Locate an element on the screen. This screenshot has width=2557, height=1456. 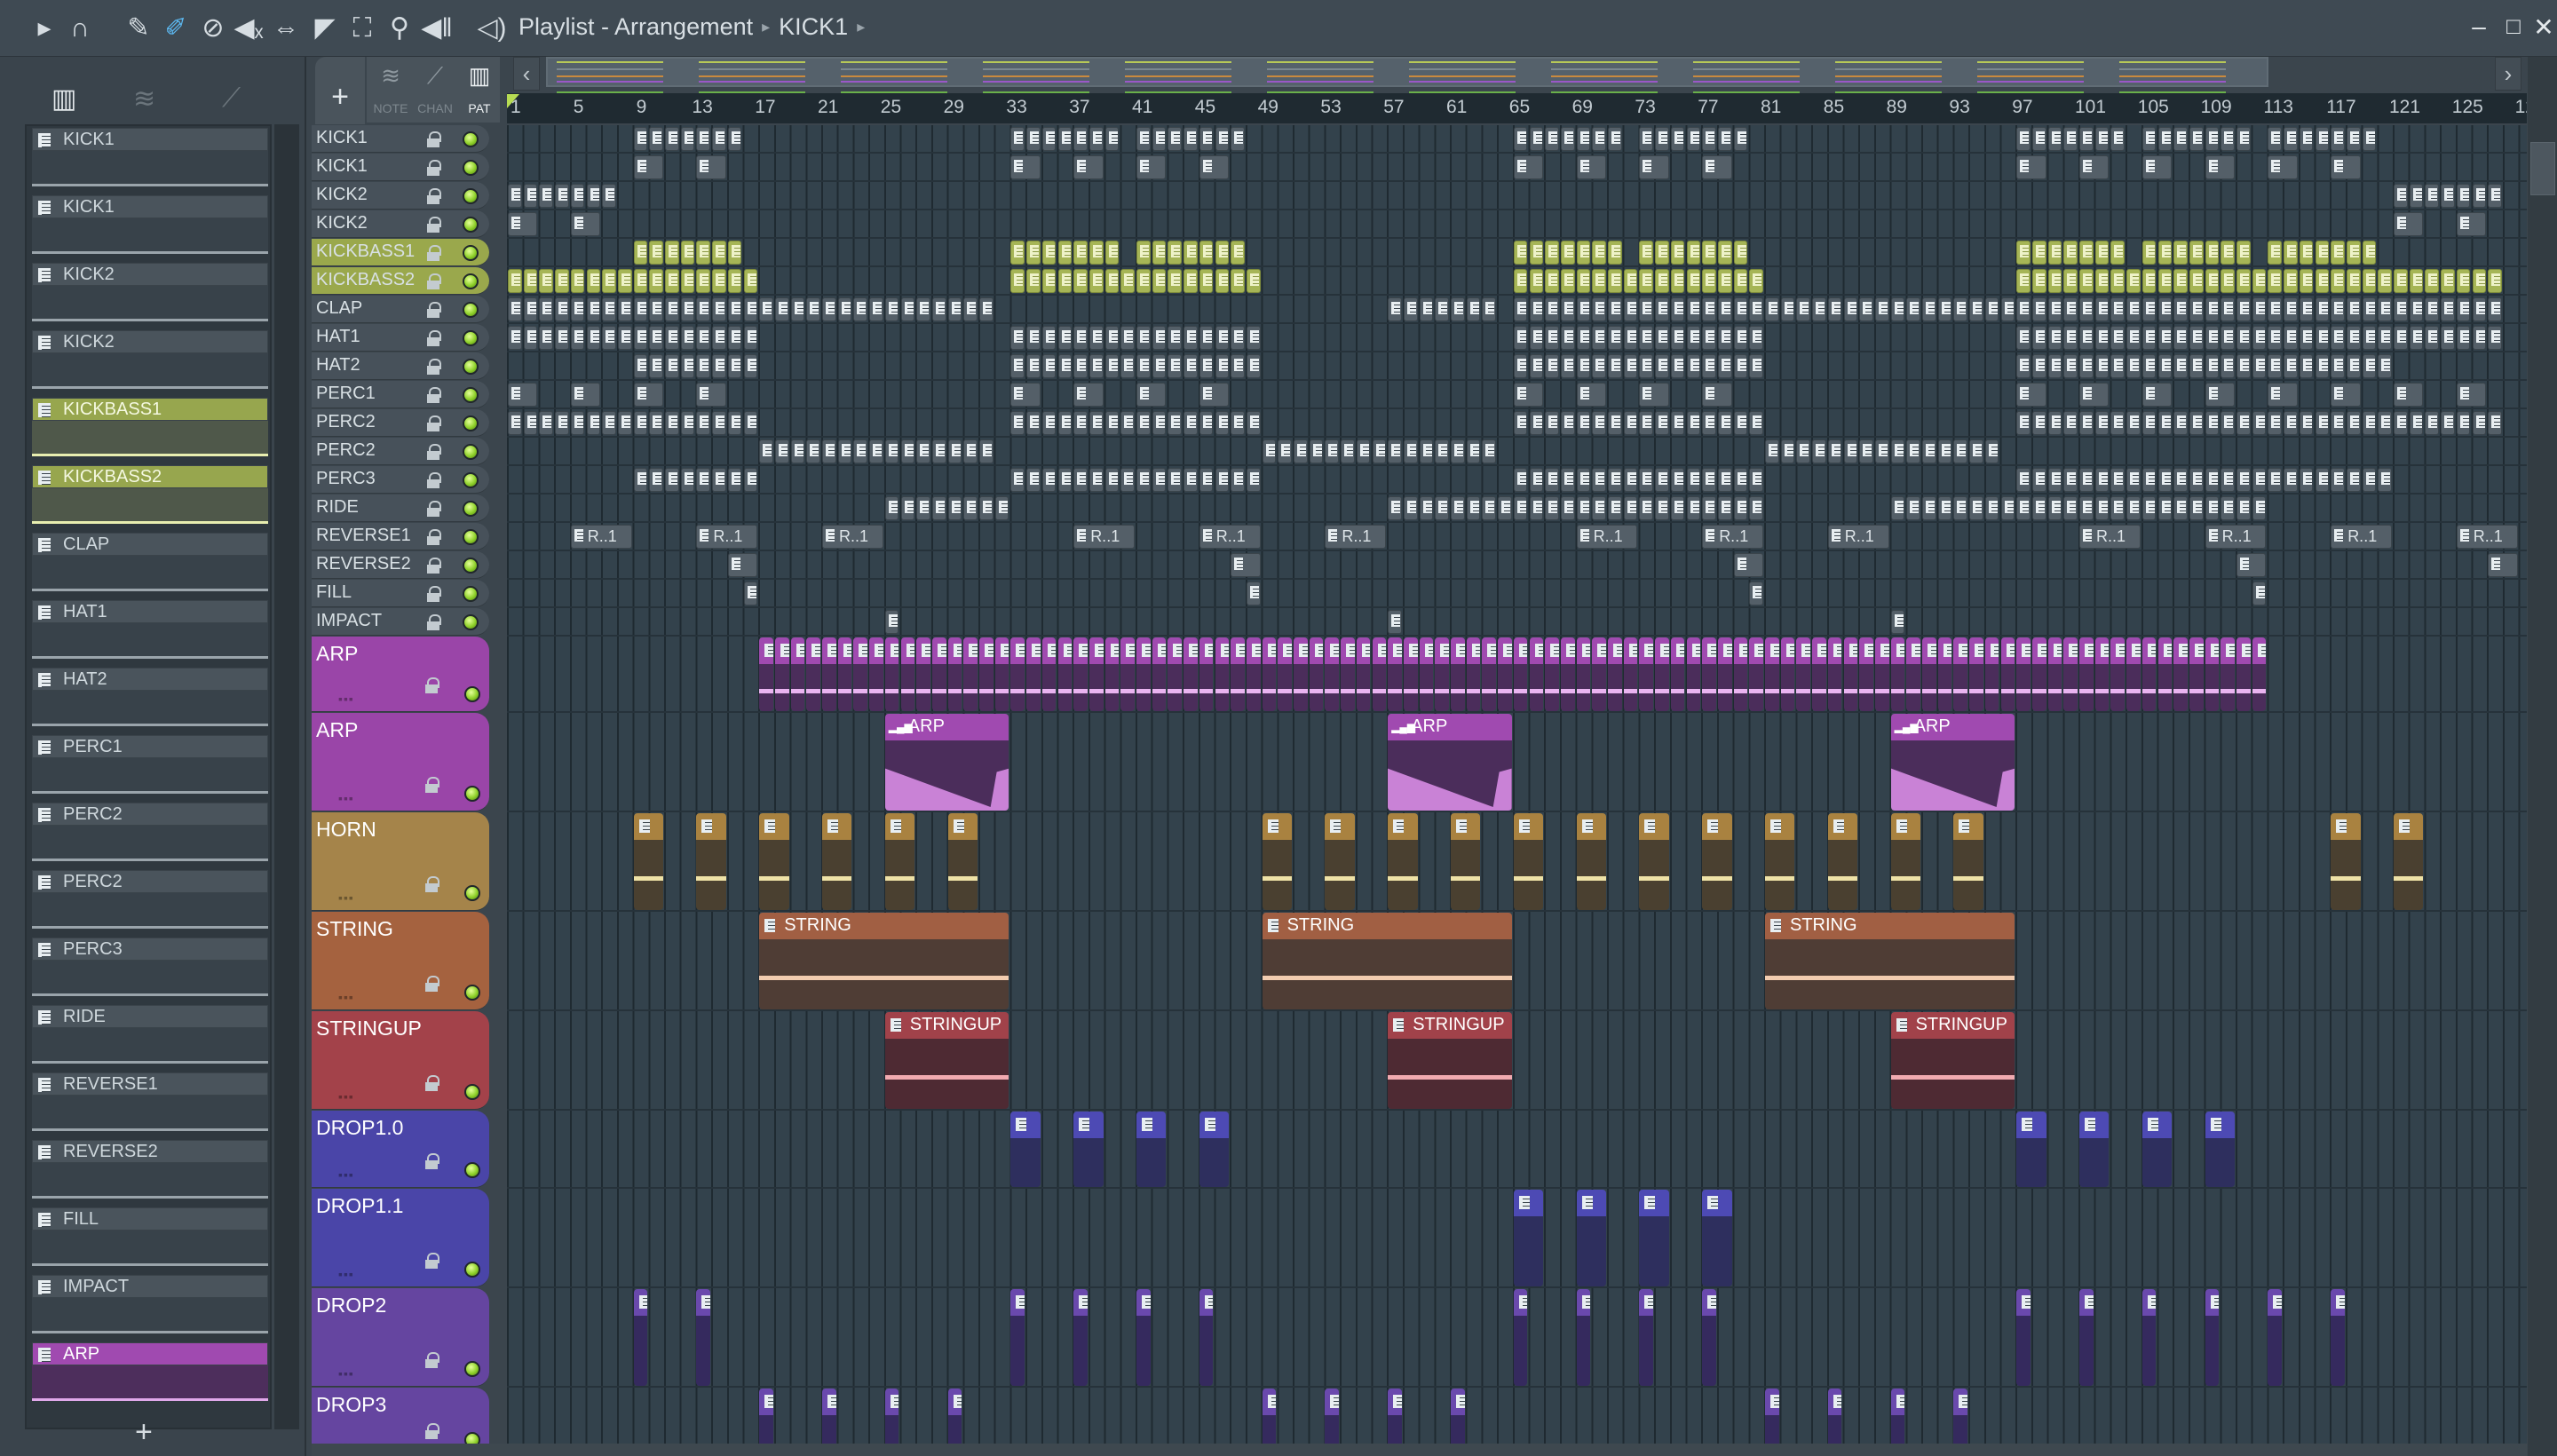
speaker-icon: ◁) is located at coordinates (492, 28).